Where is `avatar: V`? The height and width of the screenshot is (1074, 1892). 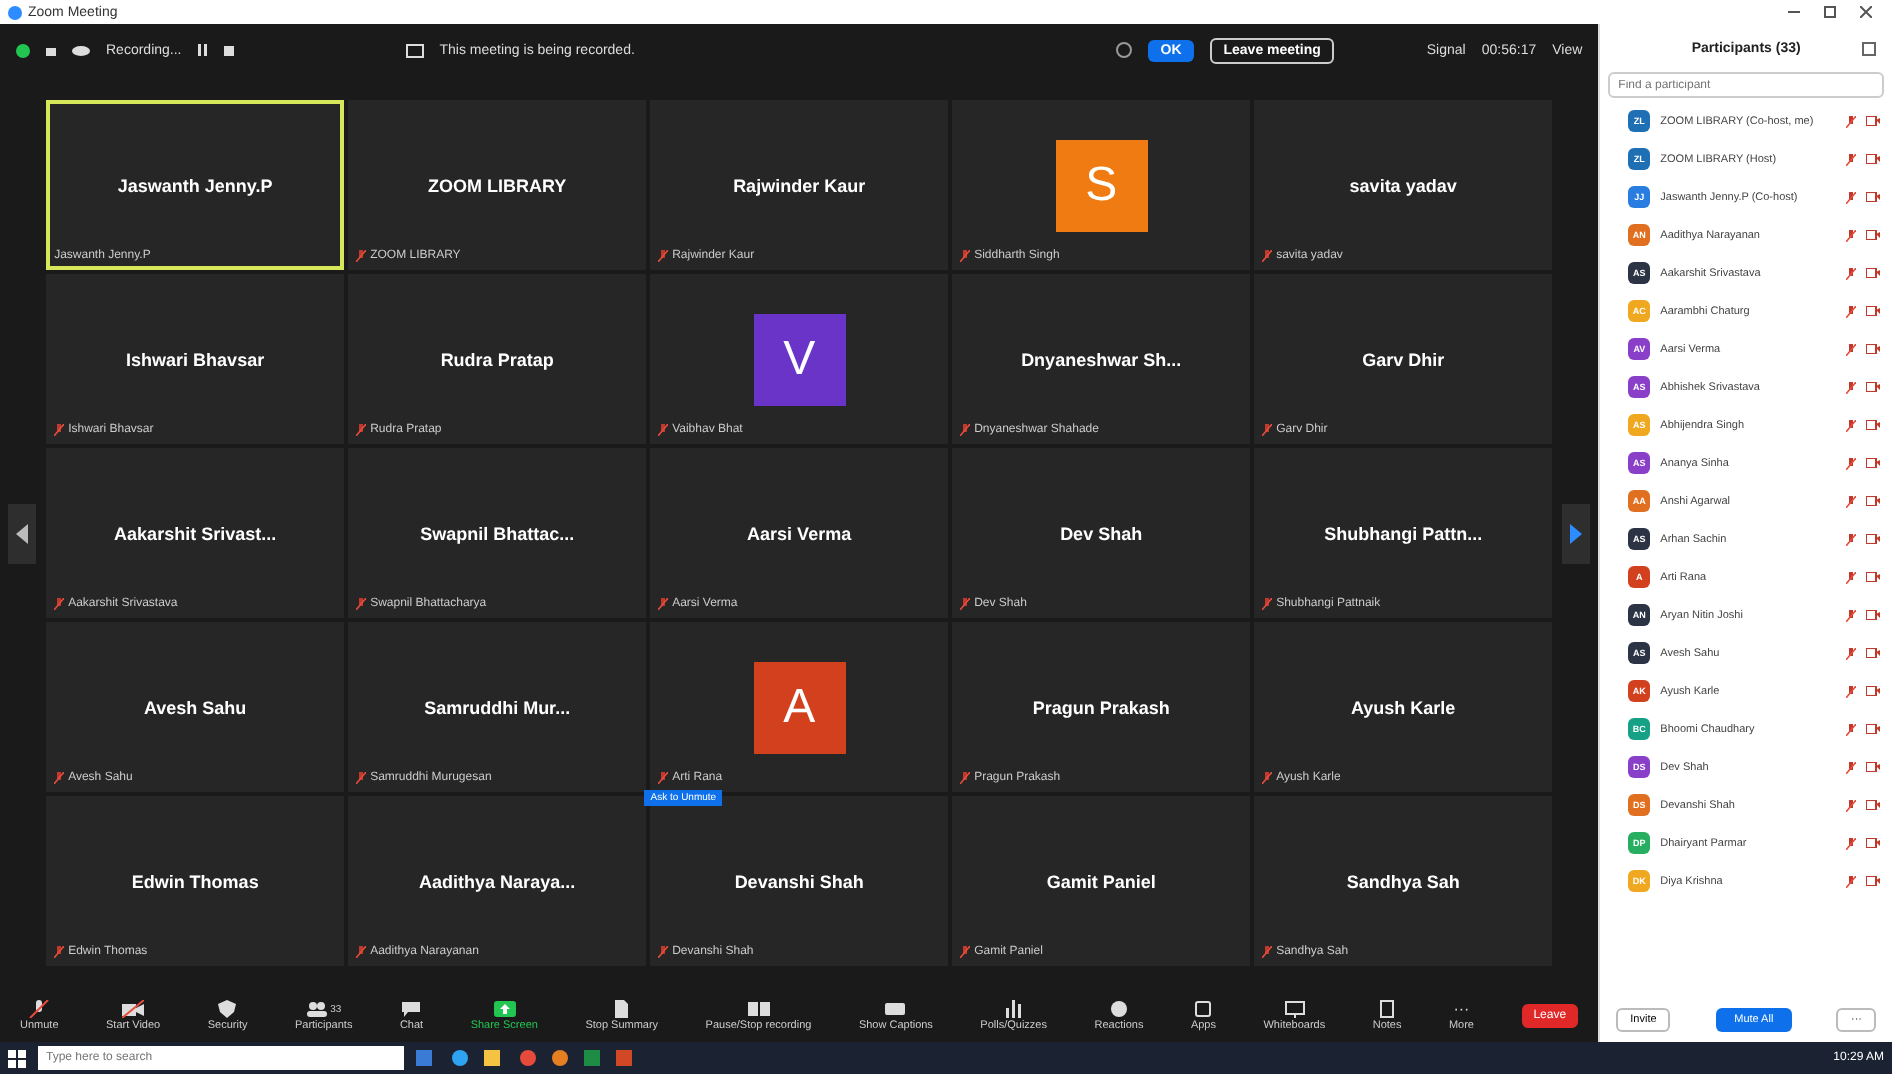
avatar: V is located at coordinates (799, 359).